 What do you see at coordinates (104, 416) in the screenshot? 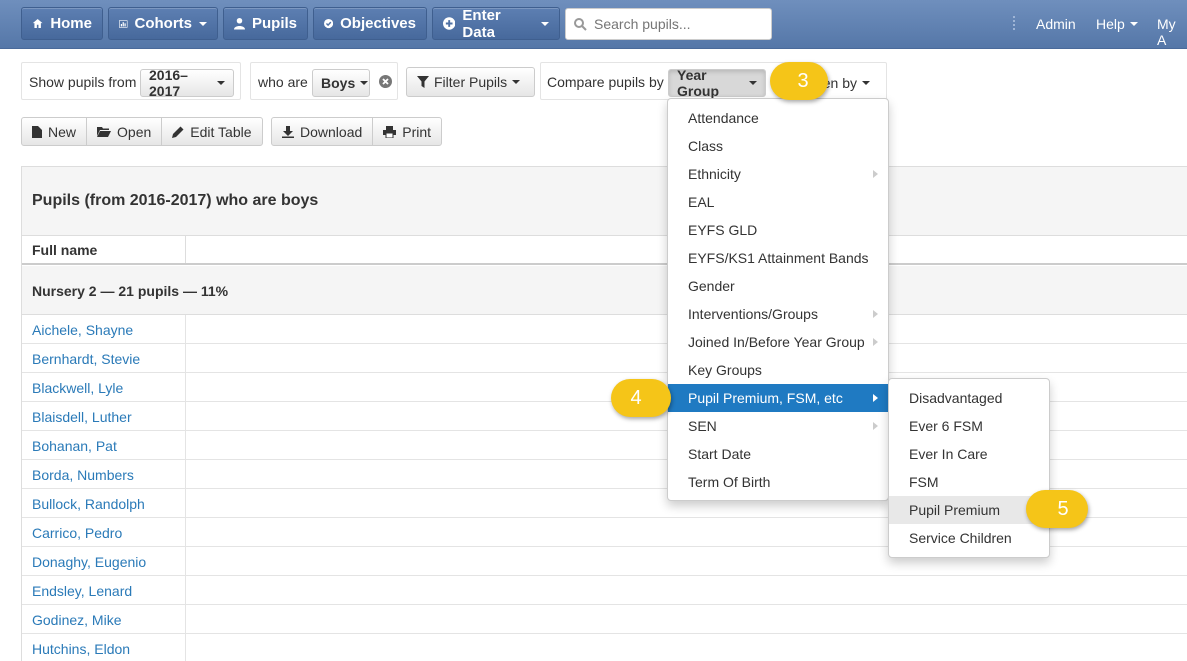
I see `pupil-name-link: Blaisdell, Luther` at bounding box center [104, 416].